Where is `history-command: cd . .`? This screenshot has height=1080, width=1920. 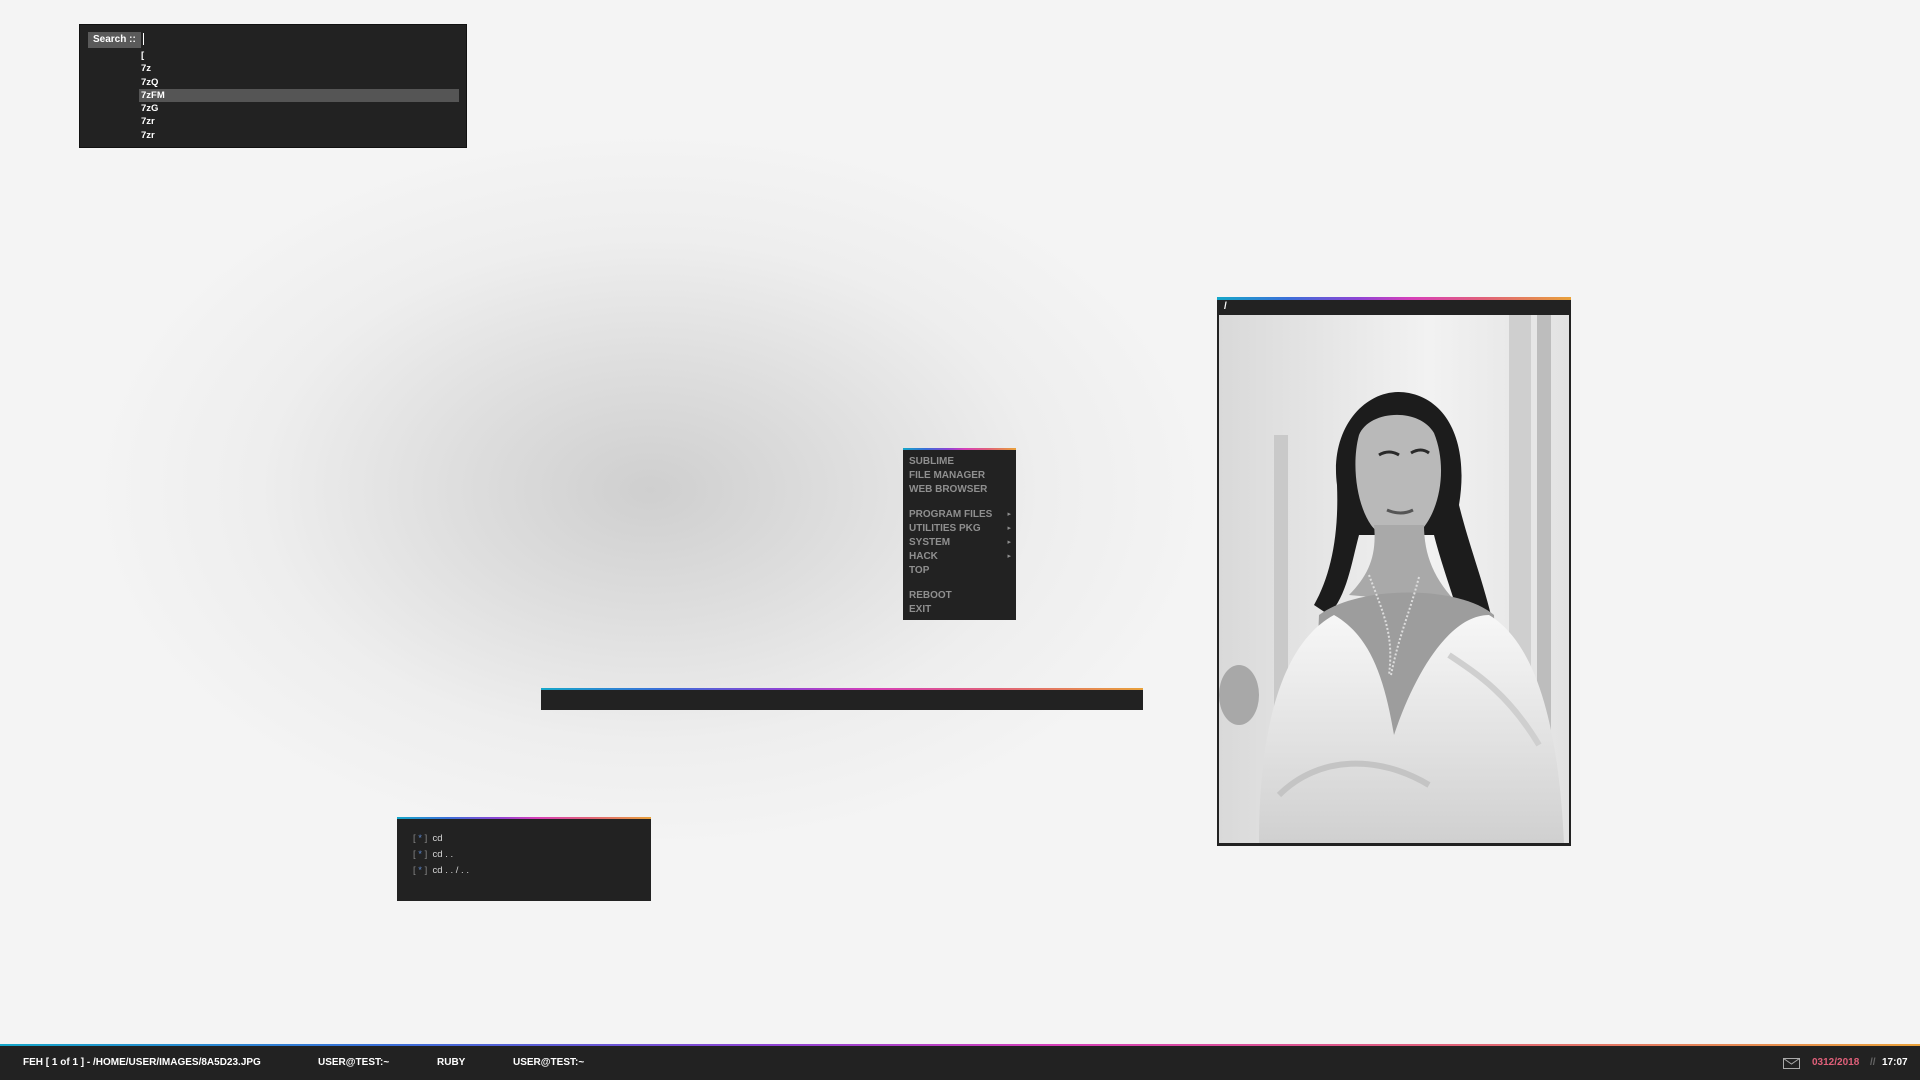 history-command: cd . . is located at coordinates (443, 854).